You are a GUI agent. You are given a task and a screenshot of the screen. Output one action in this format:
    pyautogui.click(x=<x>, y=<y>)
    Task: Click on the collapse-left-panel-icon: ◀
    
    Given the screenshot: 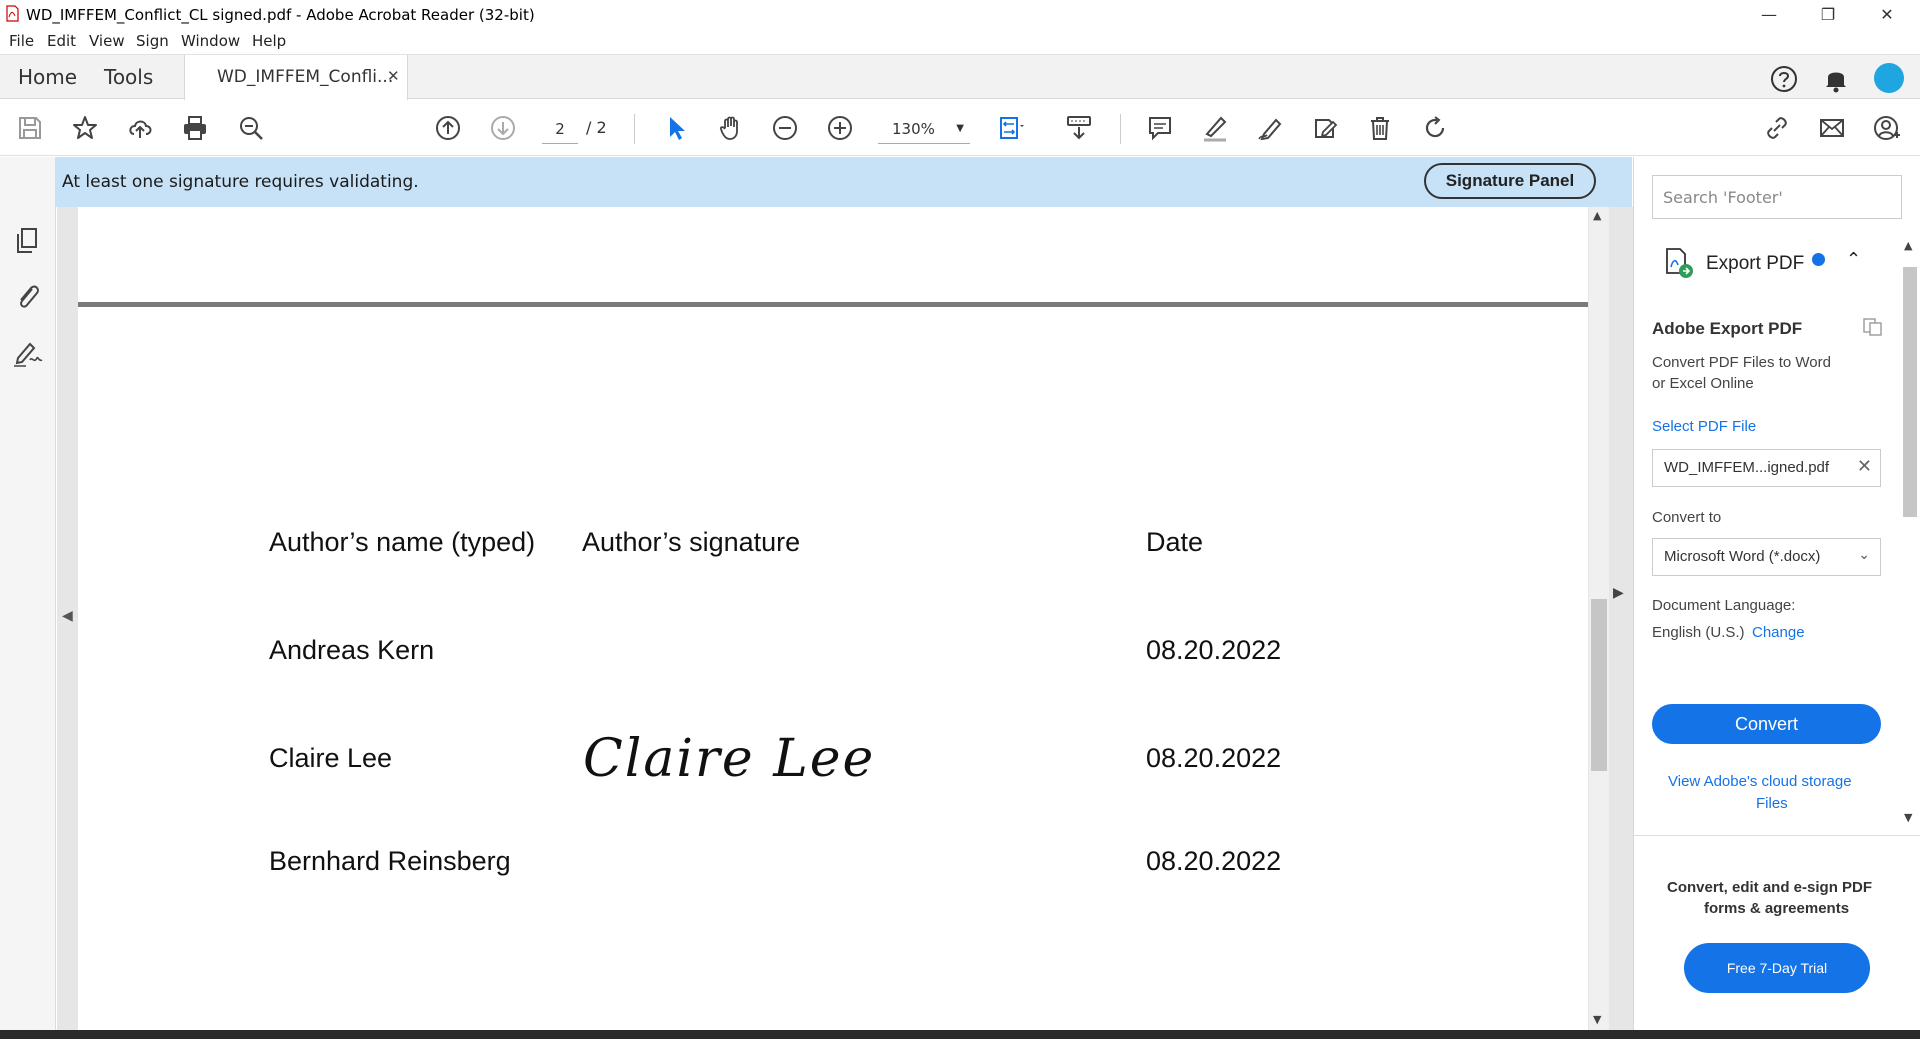 What is the action you would take?
    pyautogui.click(x=67, y=616)
    